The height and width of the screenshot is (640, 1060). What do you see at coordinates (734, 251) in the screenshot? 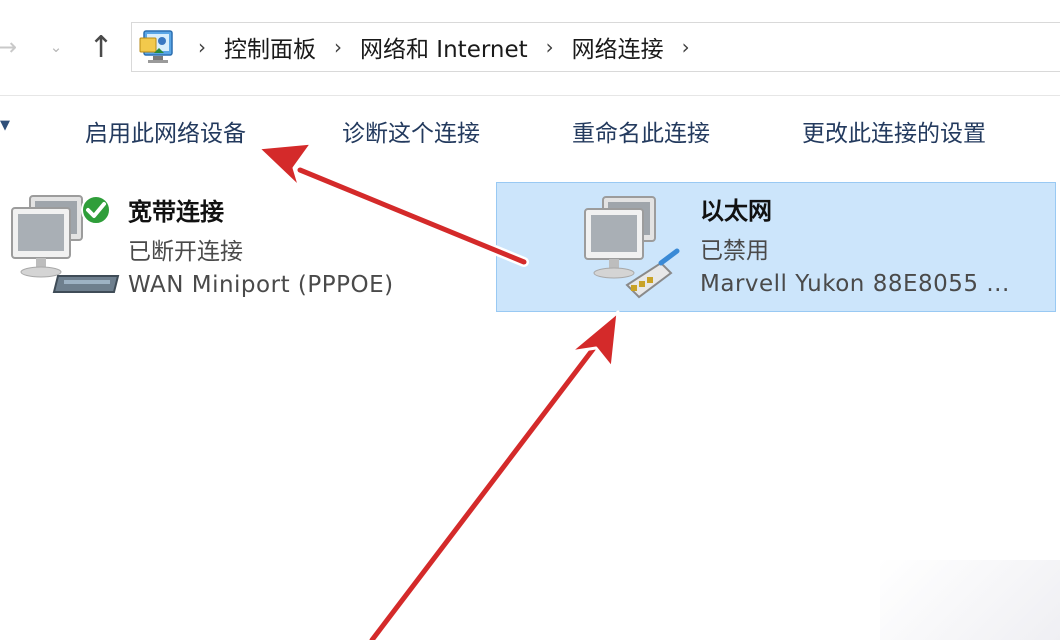
I see `connection-status: 已禁用` at bounding box center [734, 251].